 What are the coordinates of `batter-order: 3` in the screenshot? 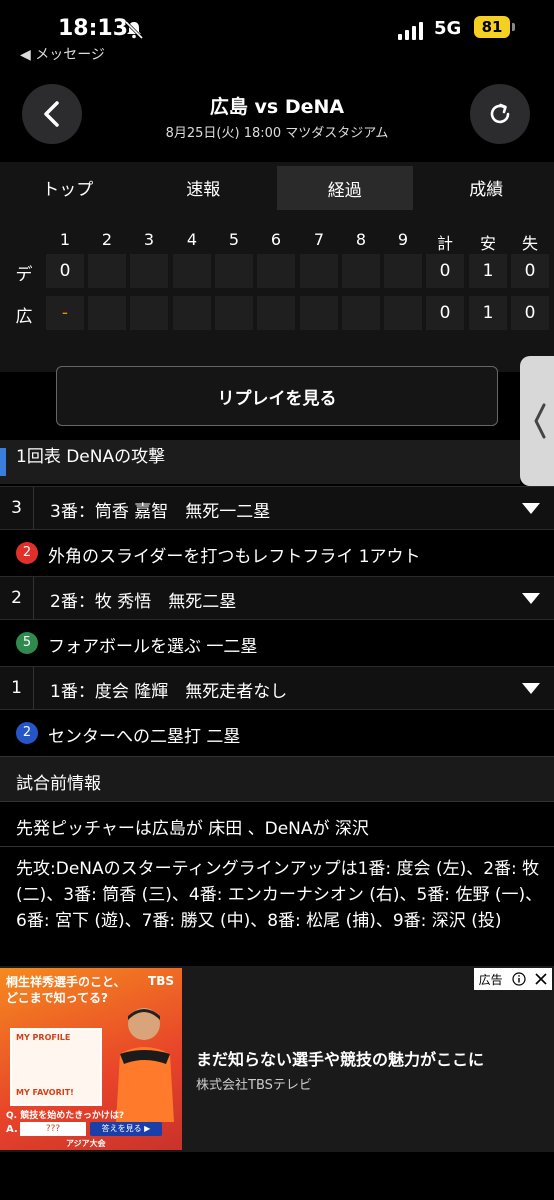 It's located at (17, 508).